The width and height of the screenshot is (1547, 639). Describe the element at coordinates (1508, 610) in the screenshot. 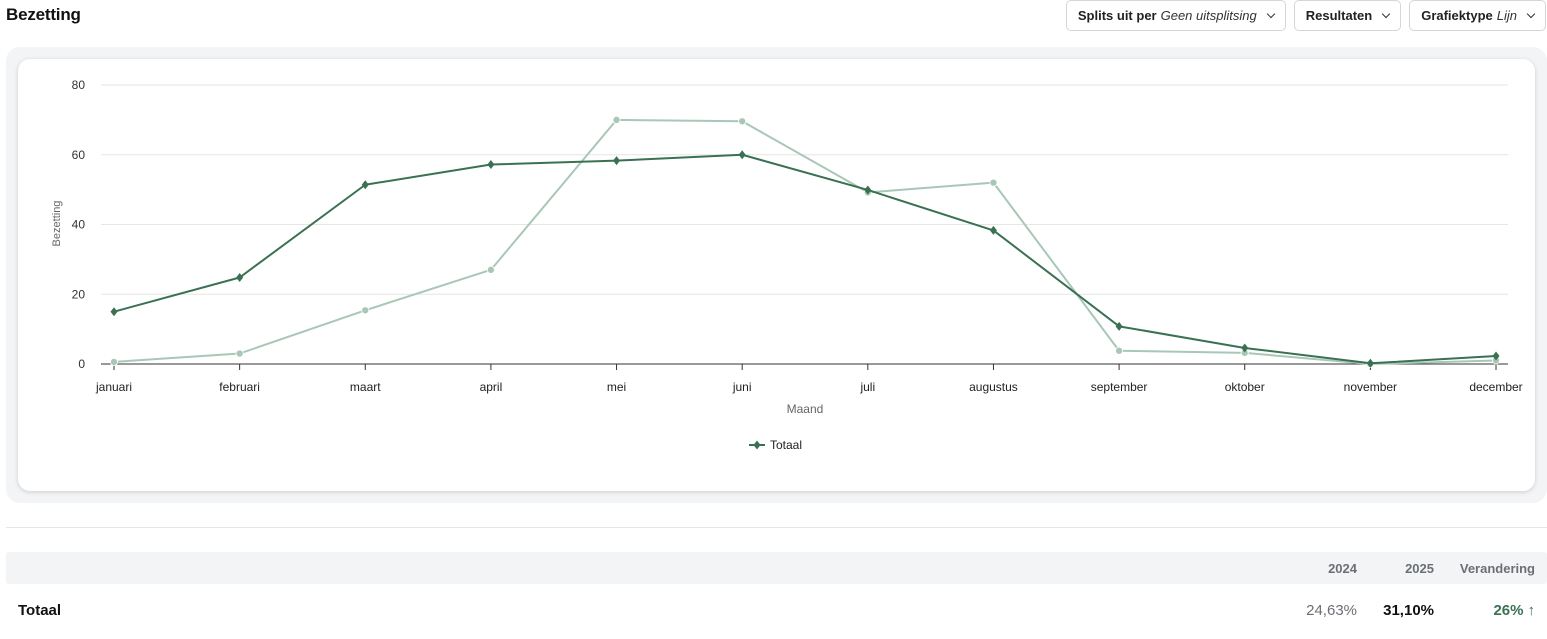

I see `change-percent: 26%` at that location.